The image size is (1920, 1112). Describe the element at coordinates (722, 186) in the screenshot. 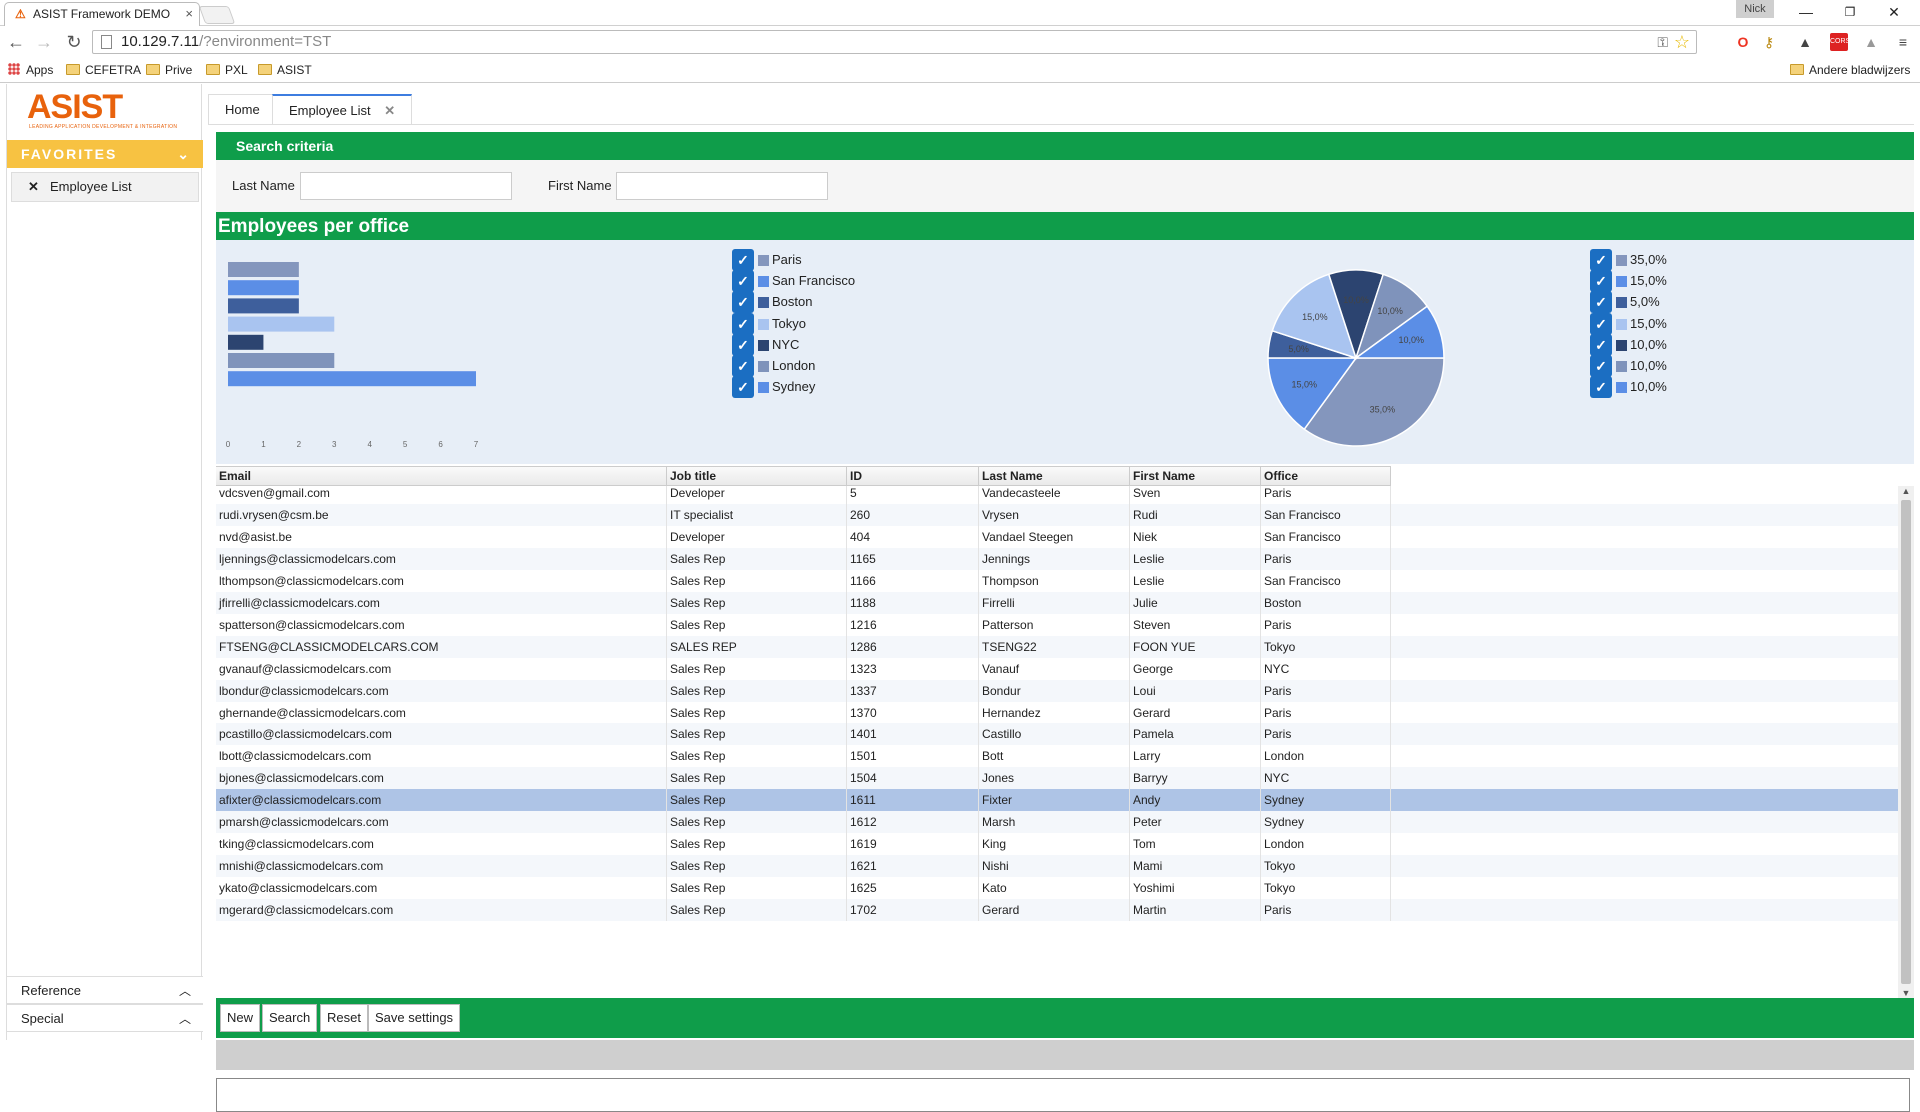

I see `first-name-input` at that location.